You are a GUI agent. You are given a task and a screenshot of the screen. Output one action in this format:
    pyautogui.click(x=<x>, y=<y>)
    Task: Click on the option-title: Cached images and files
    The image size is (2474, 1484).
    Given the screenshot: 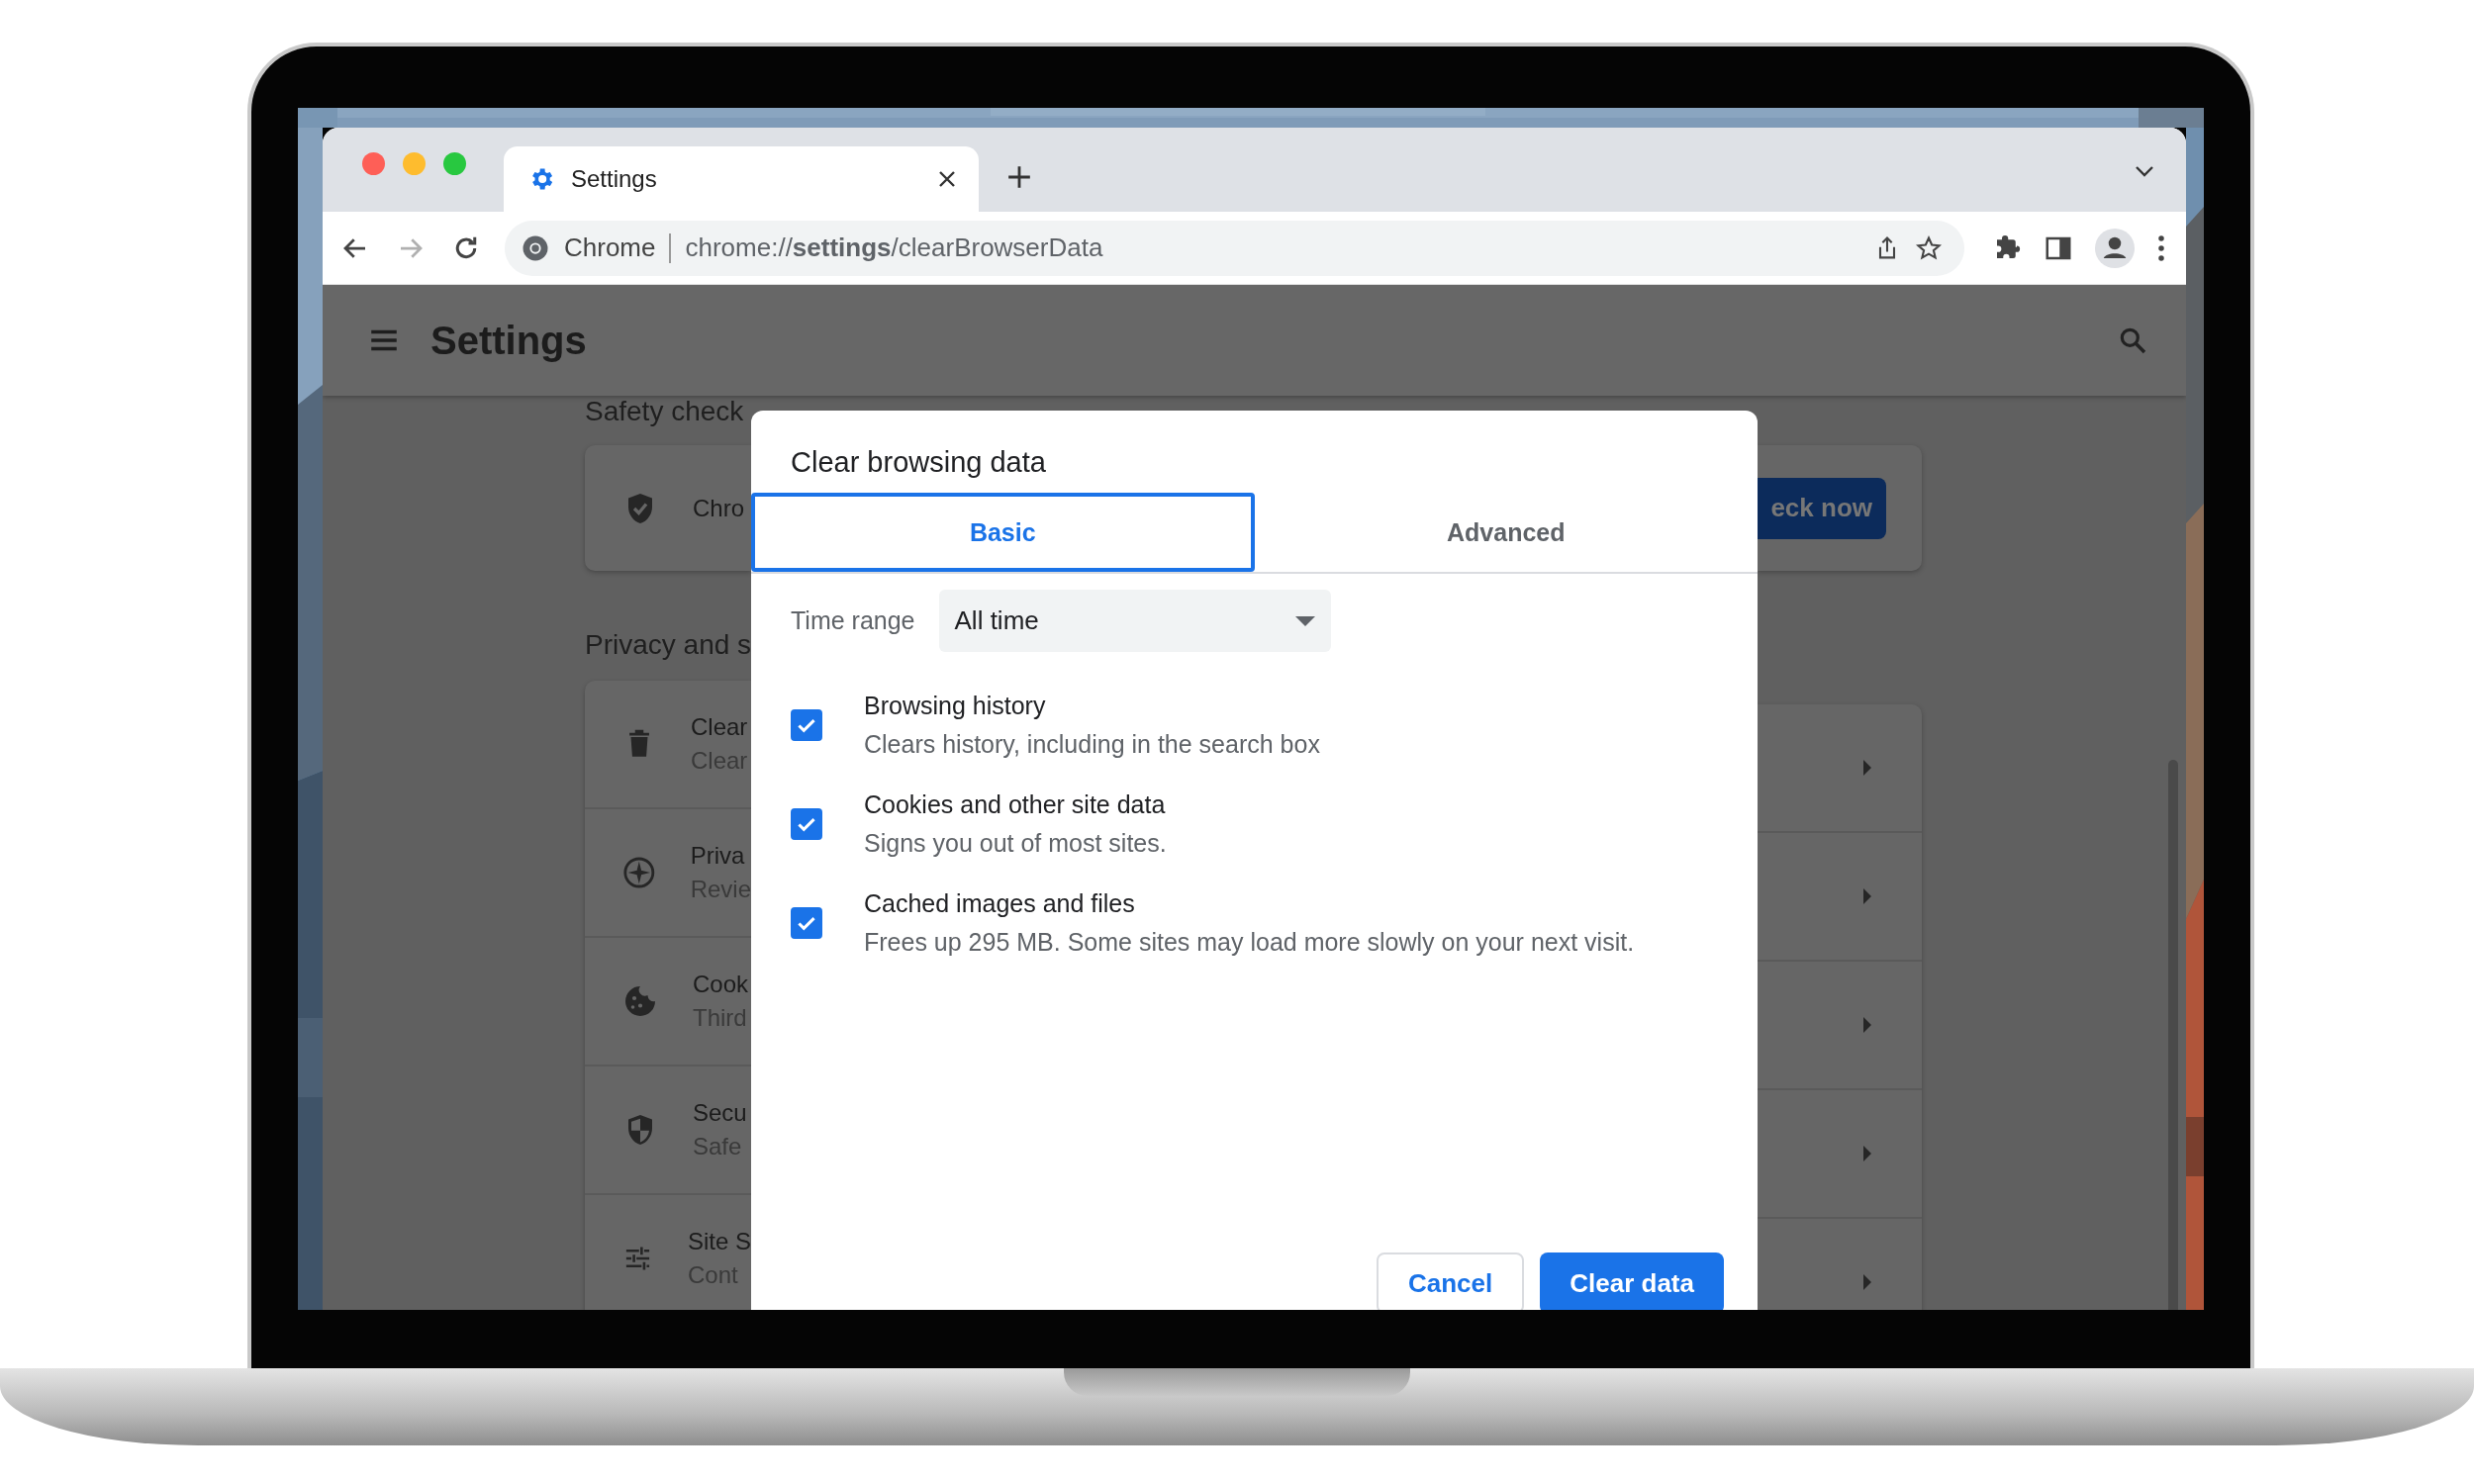 What is the action you would take?
    pyautogui.click(x=1000, y=903)
    